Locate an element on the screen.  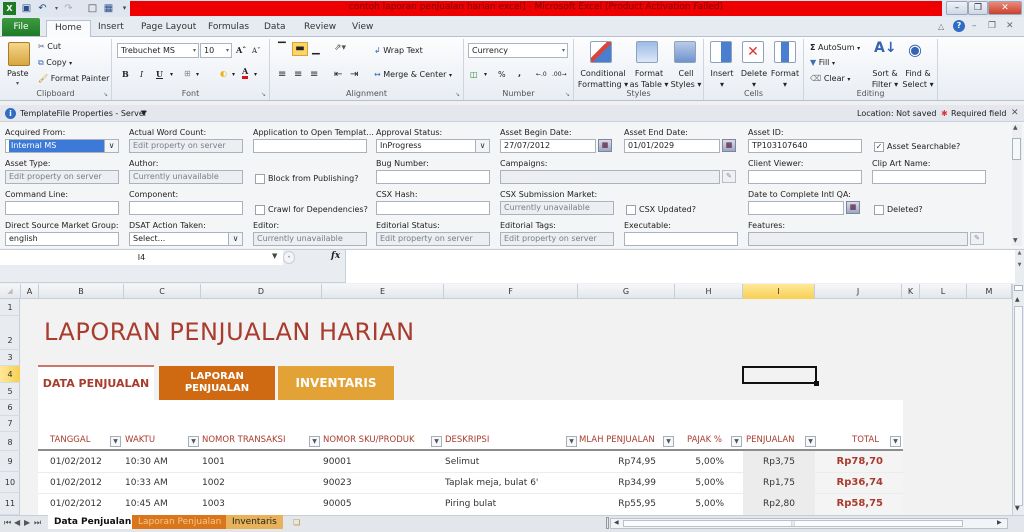
nav-tab-inventaris: INVENTARIS is located at coordinates (336, 383).